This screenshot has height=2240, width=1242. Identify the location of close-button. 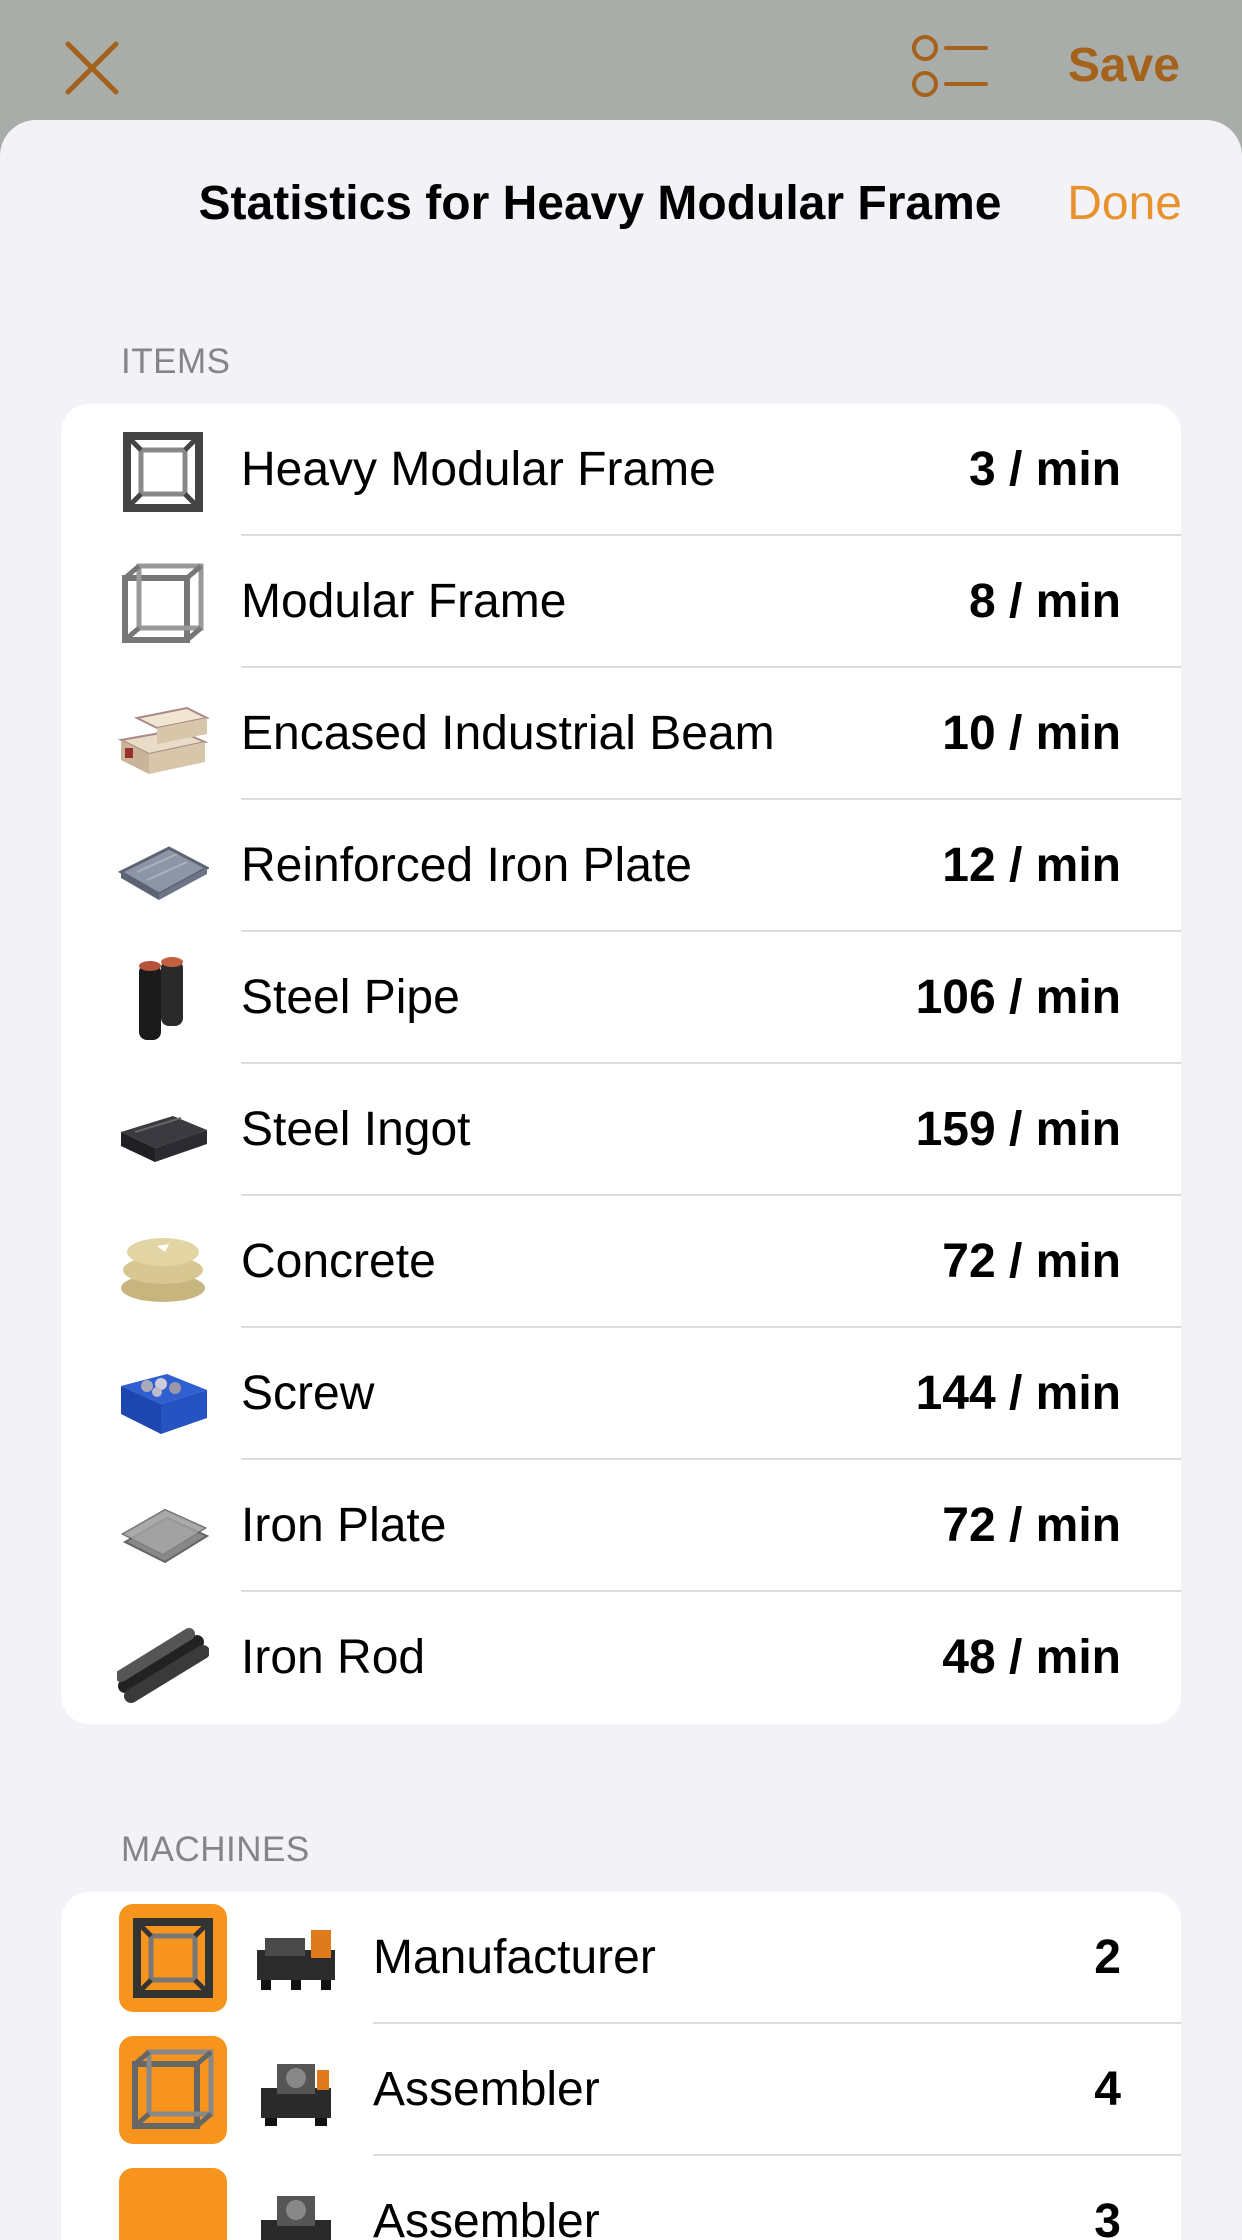
(92, 68).